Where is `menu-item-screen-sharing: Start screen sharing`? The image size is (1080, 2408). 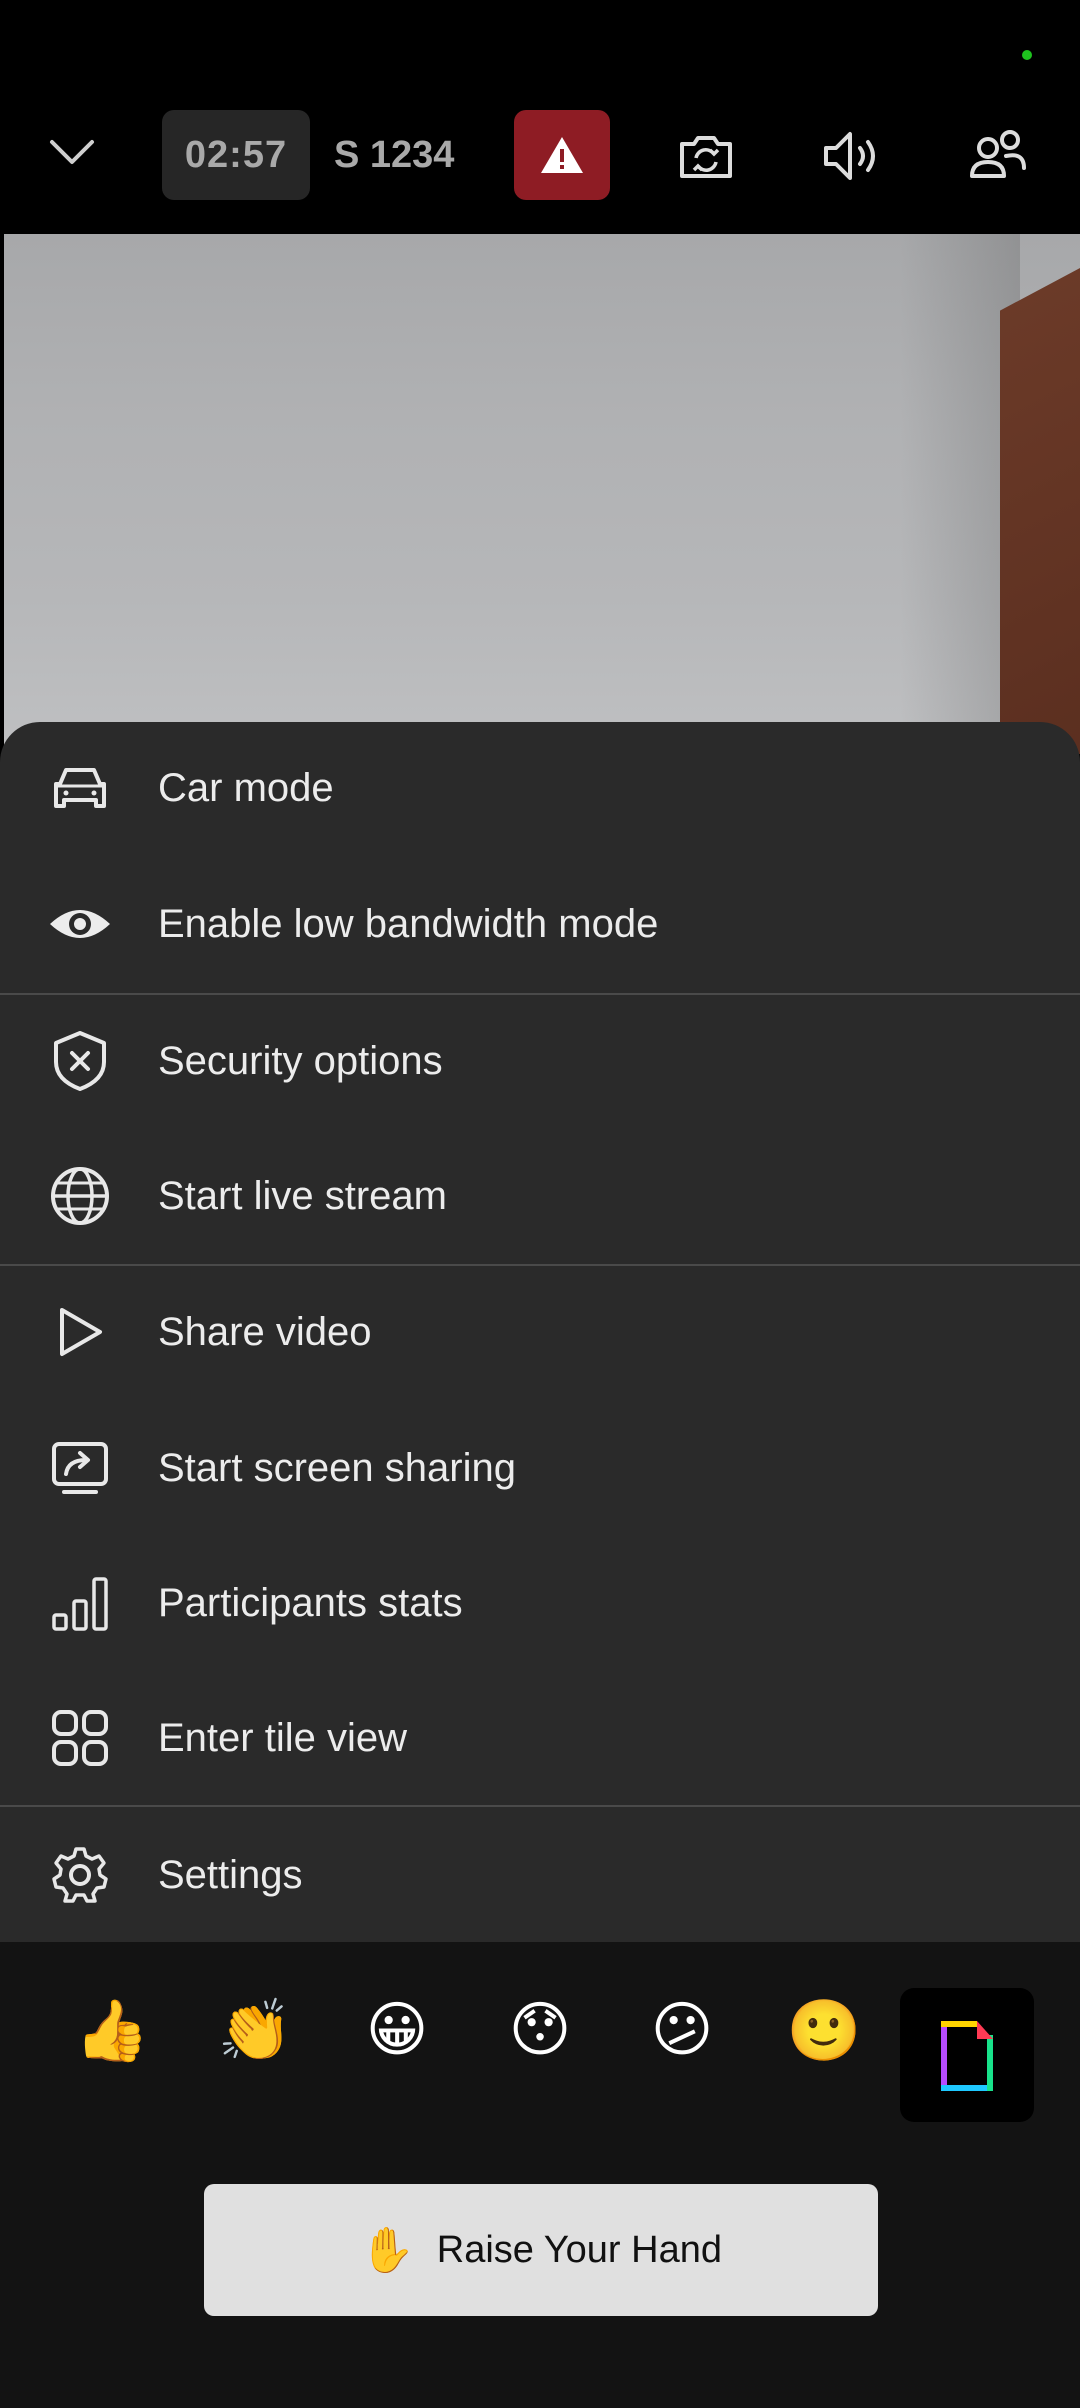
menu-item-screen-sharing: Start screen sharing is located at coordinates (540, 1468).